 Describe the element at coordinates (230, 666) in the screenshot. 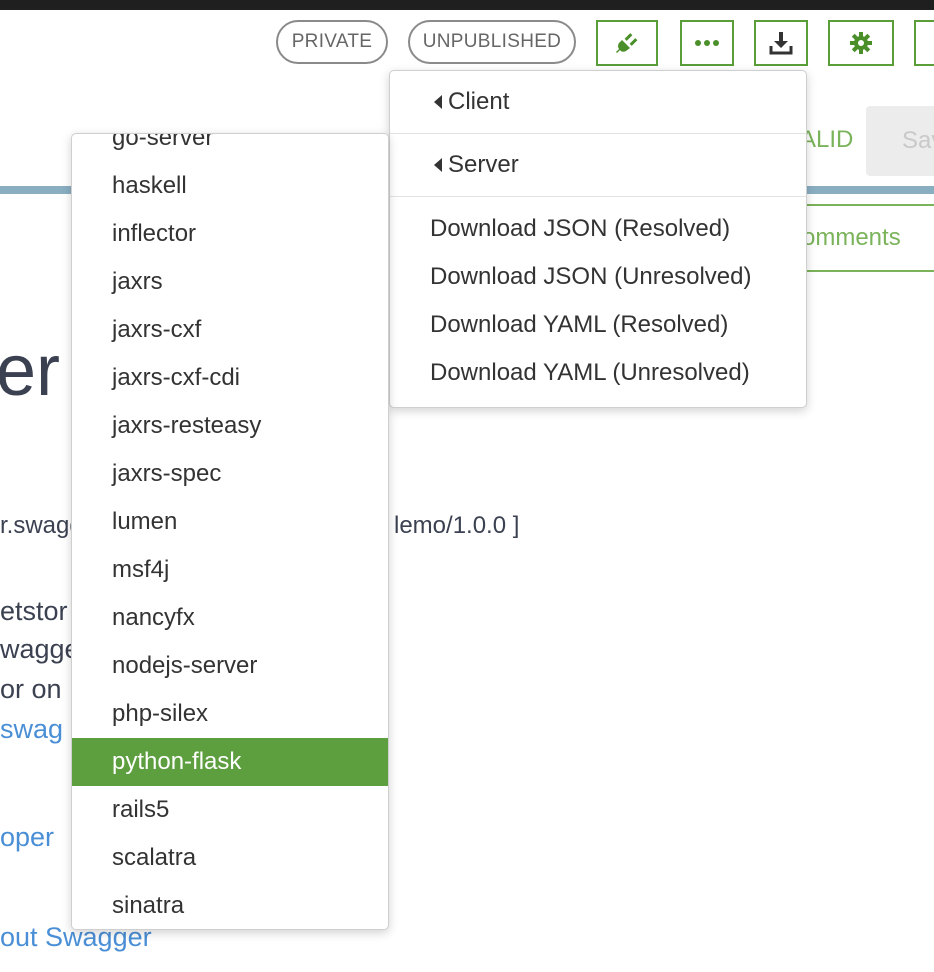

I see `server-generator-item: nodejs-server` at that location.